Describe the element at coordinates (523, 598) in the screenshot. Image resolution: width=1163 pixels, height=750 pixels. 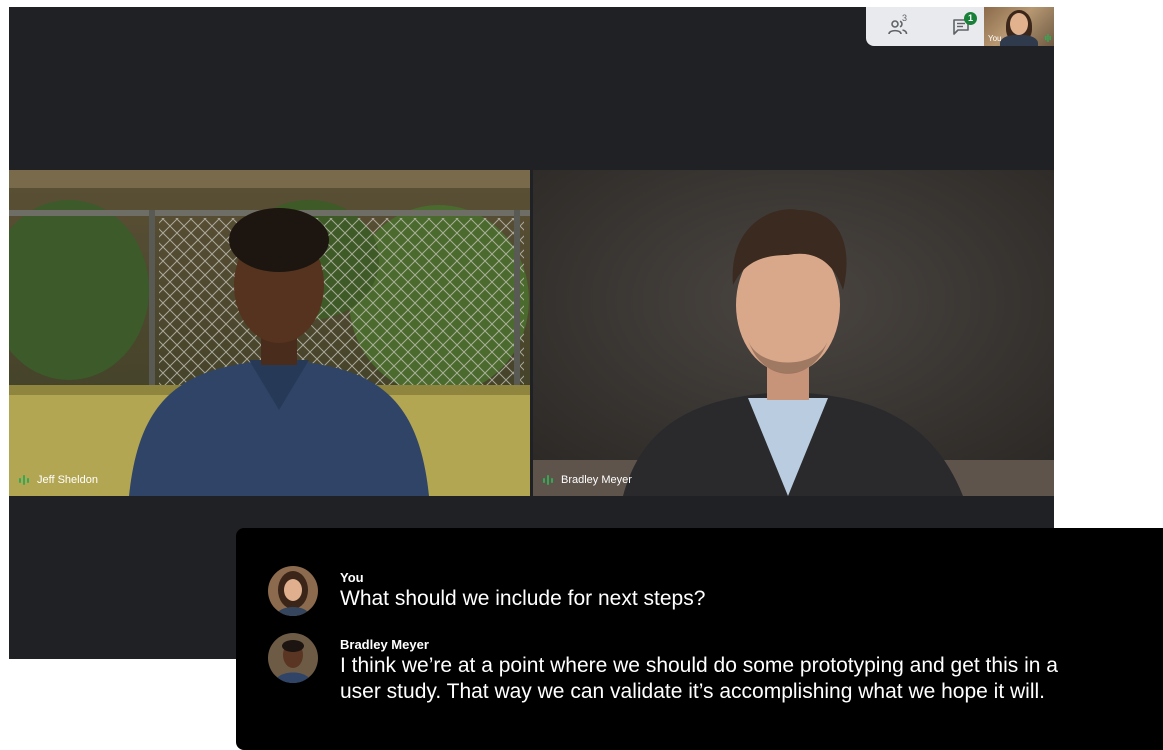
I see `caption-text: What should we include for next steps?` at that location.